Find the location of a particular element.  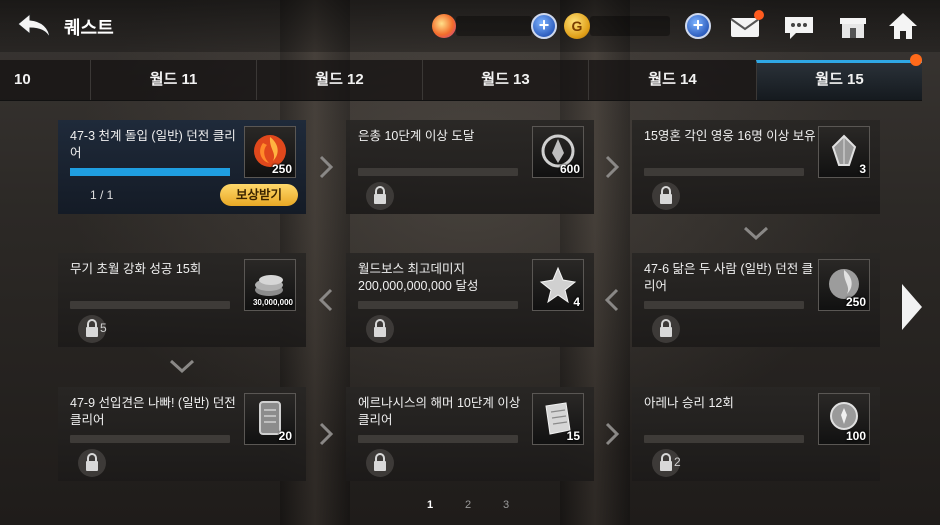

reward-slot: 30,000,000 is located at coordinates (270, 285).